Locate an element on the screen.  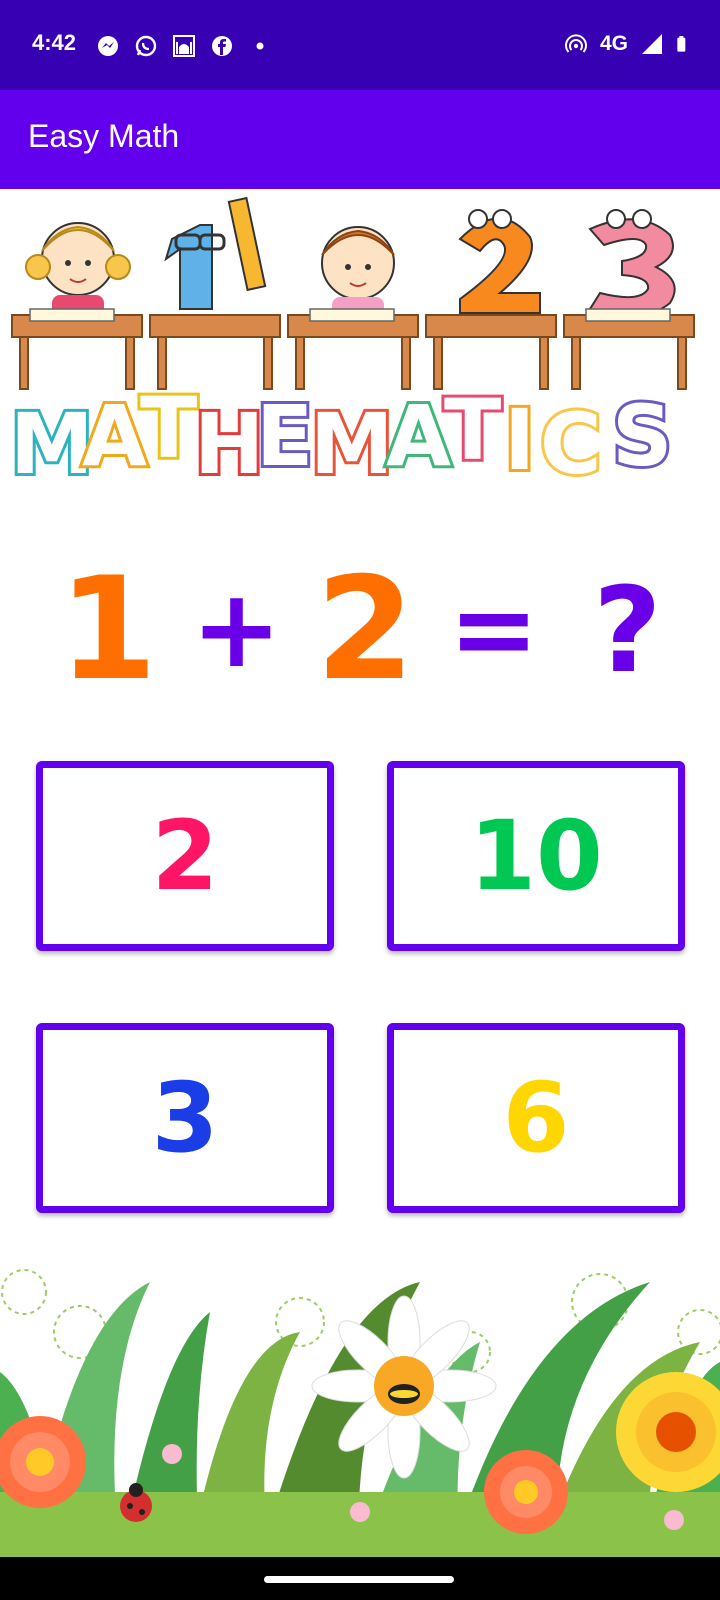
navigation-bar is located at coordinates (360, 1578).